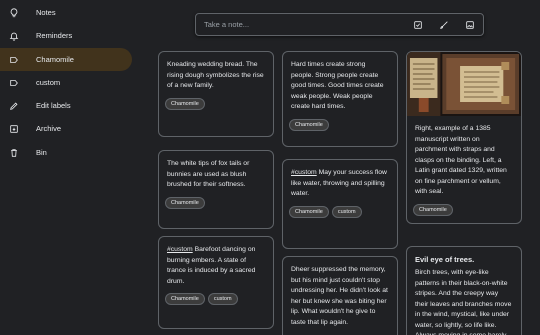  Describe the element at coordinates (300, 24) in the screenshot. I see `take-note-input` at that location.